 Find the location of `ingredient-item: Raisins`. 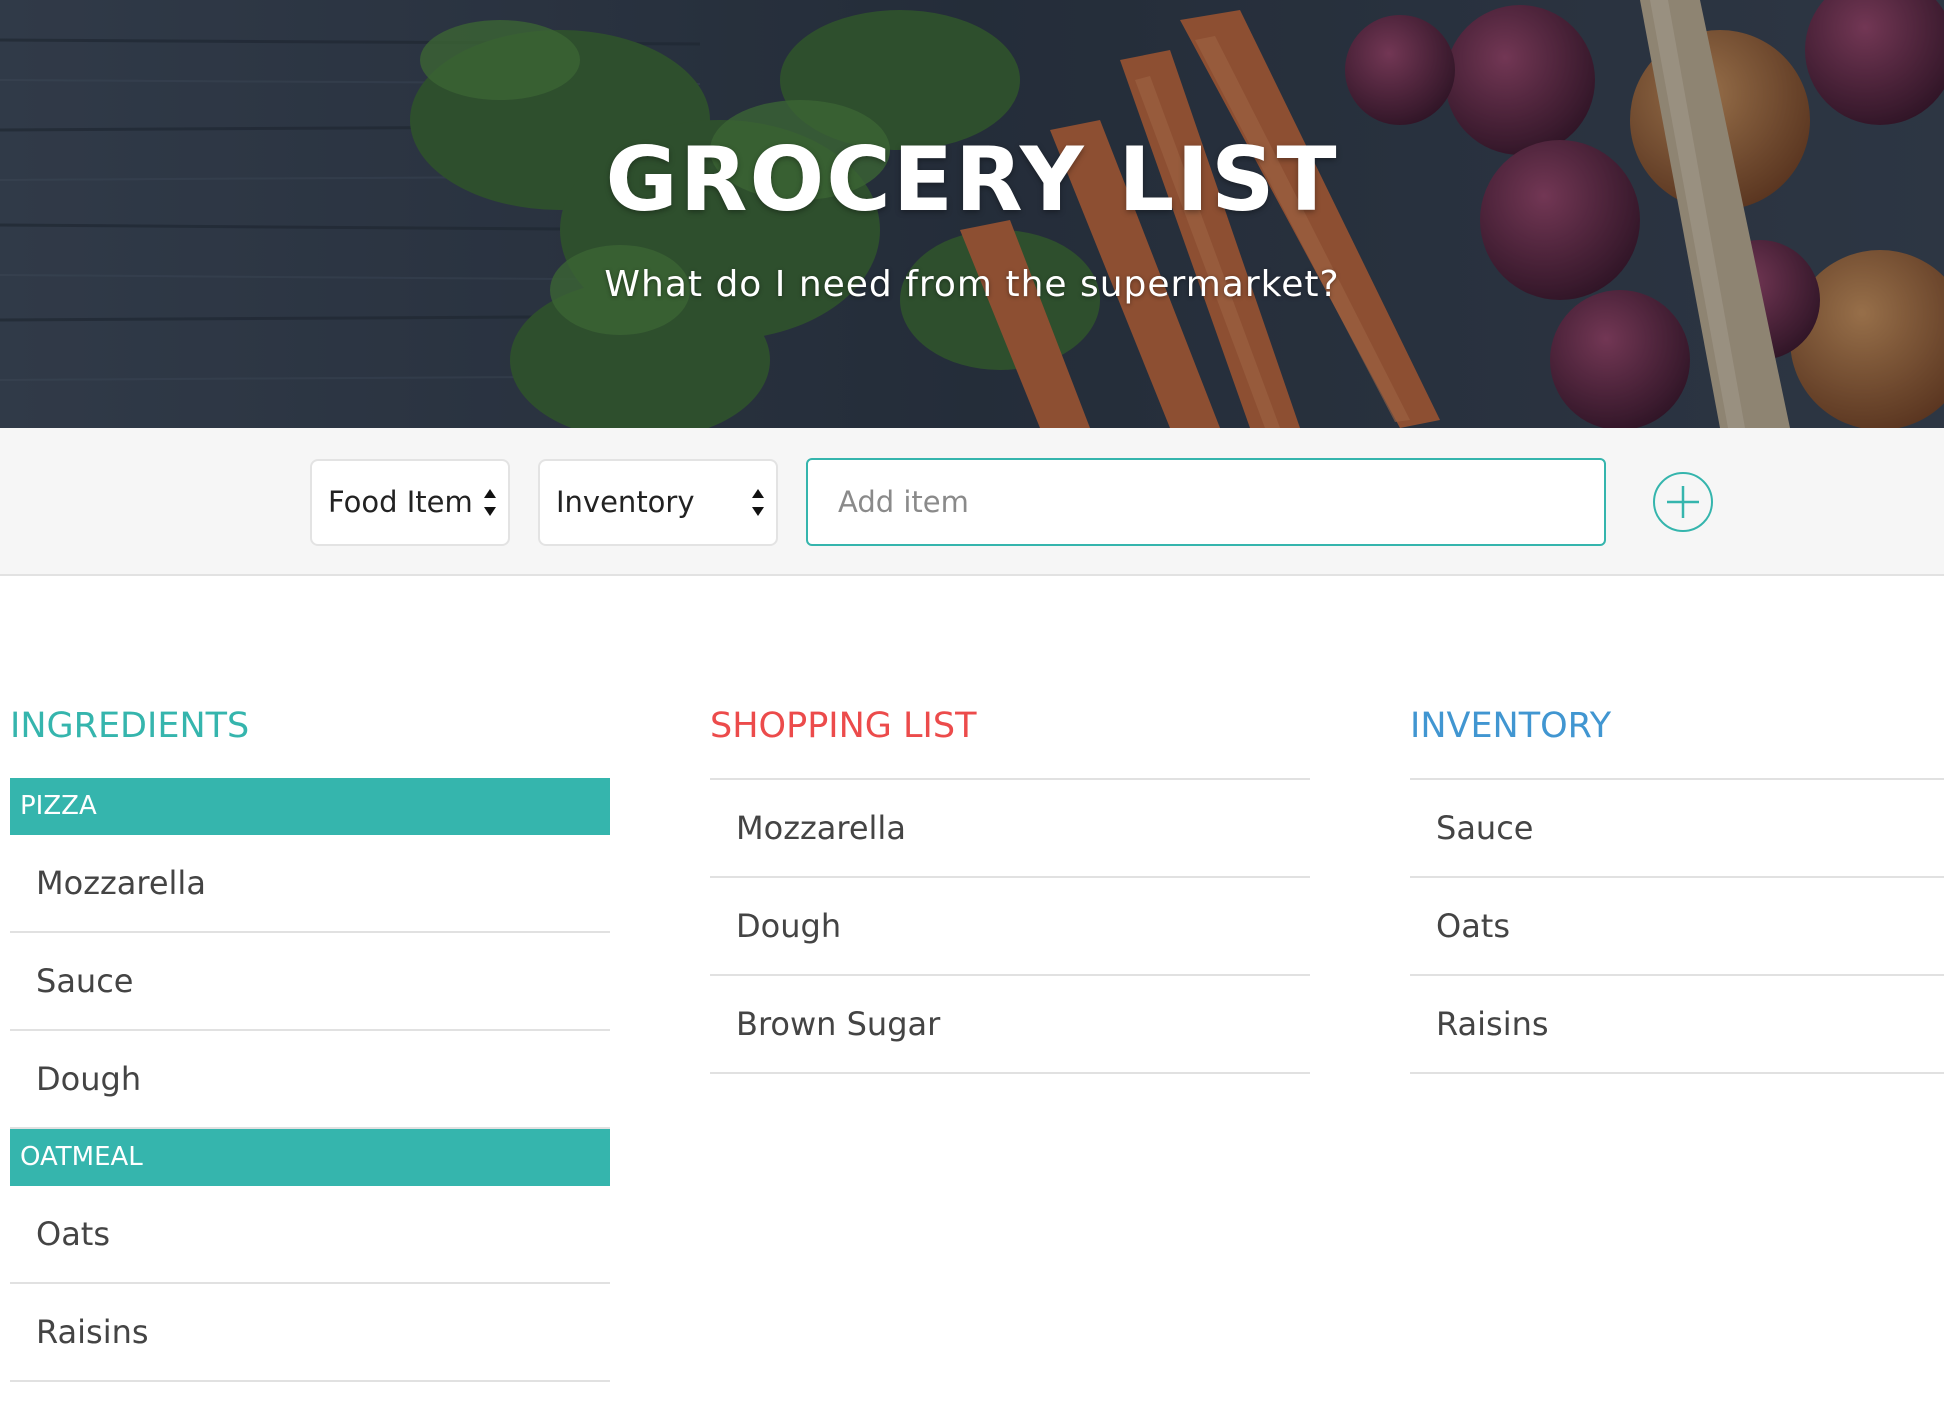

ingredient-item: Raisins is located at coordinates (310, 1333).